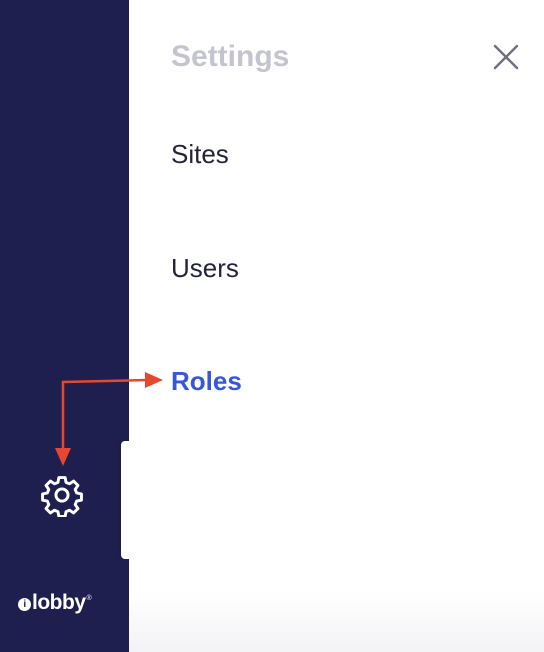 This screenshot has height=652, width=544. What do you see at coordinates (200, 154) in the screenshot?
I see `settings-item-sites: Sites` at bounding box center [200, 154].